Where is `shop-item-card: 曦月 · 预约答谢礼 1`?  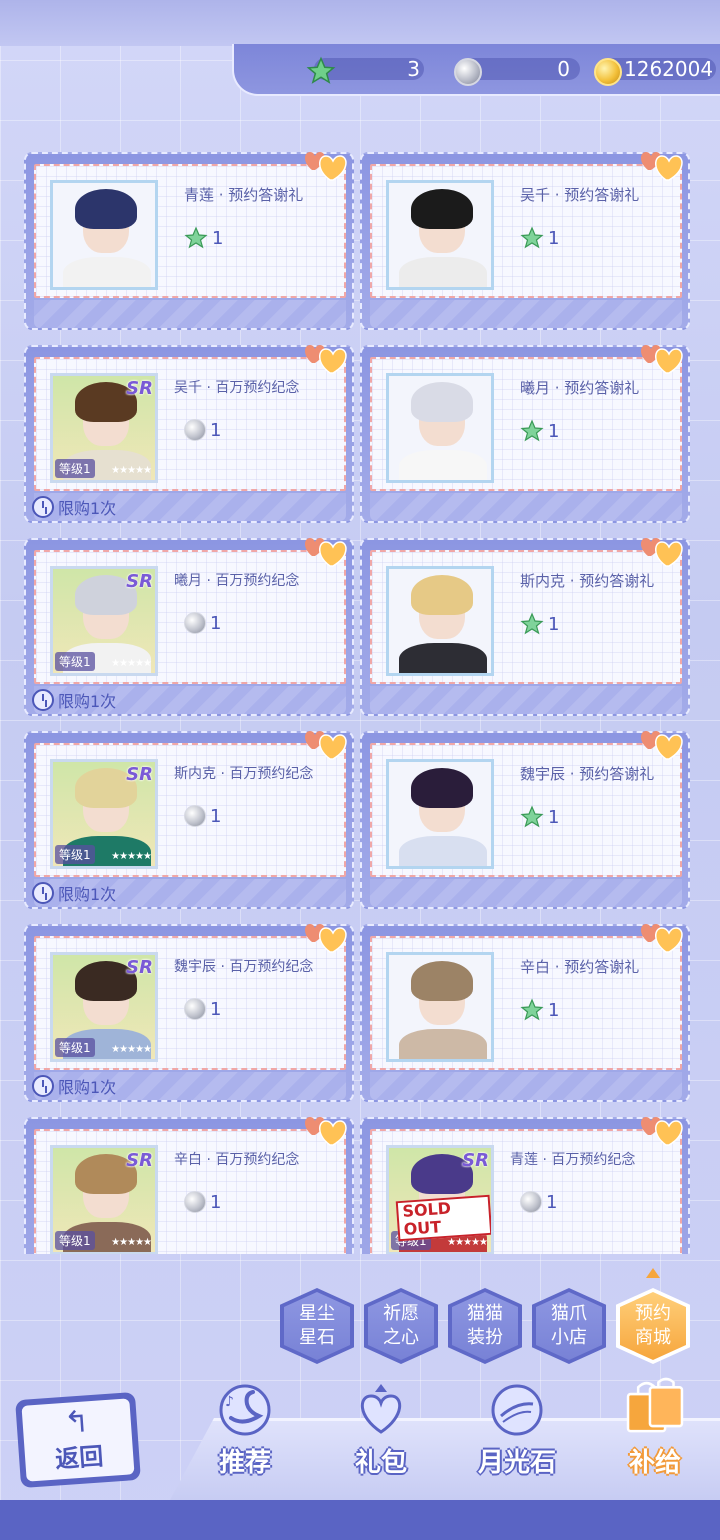
shop-item-card: 曦月 · 预约答谢礼 1 is located at coordinates (525, 434).